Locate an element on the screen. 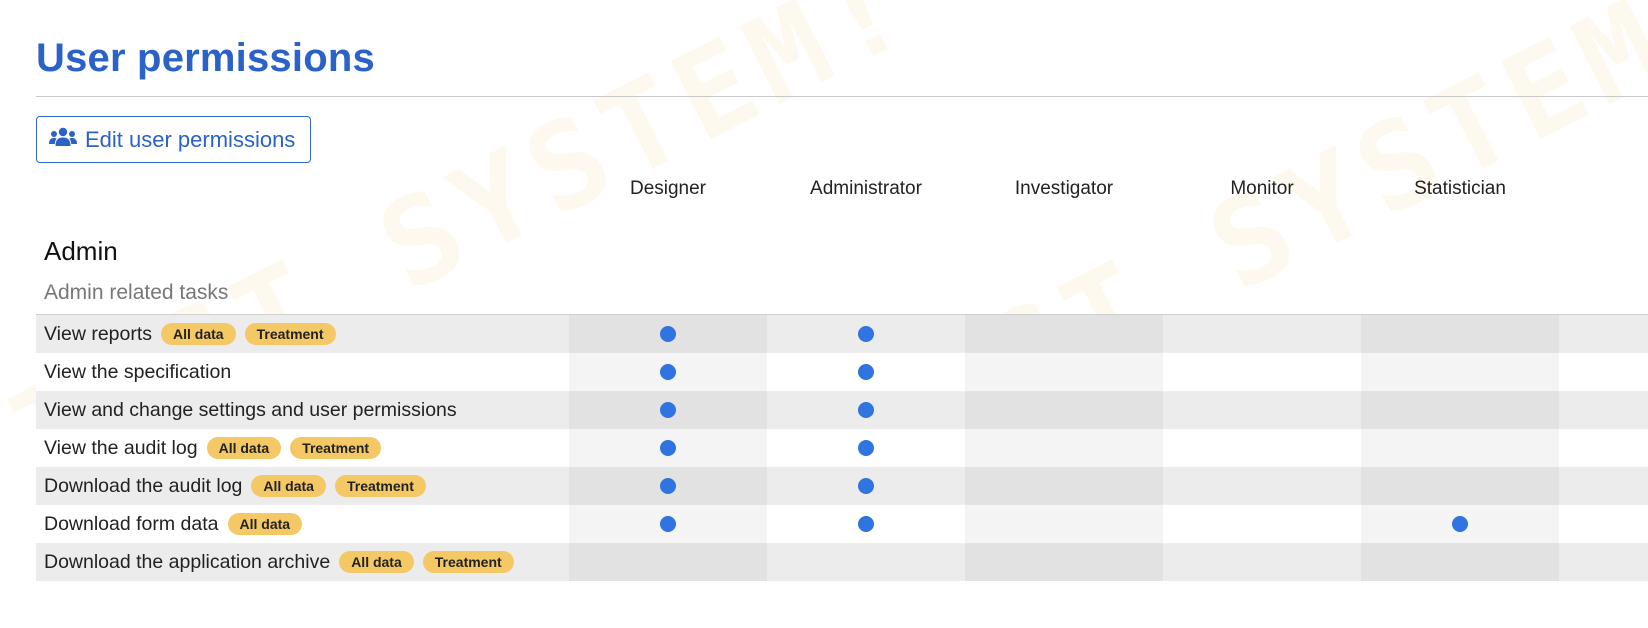  permission-label-cell: Download form data All data is located at coordinates (302, 524).